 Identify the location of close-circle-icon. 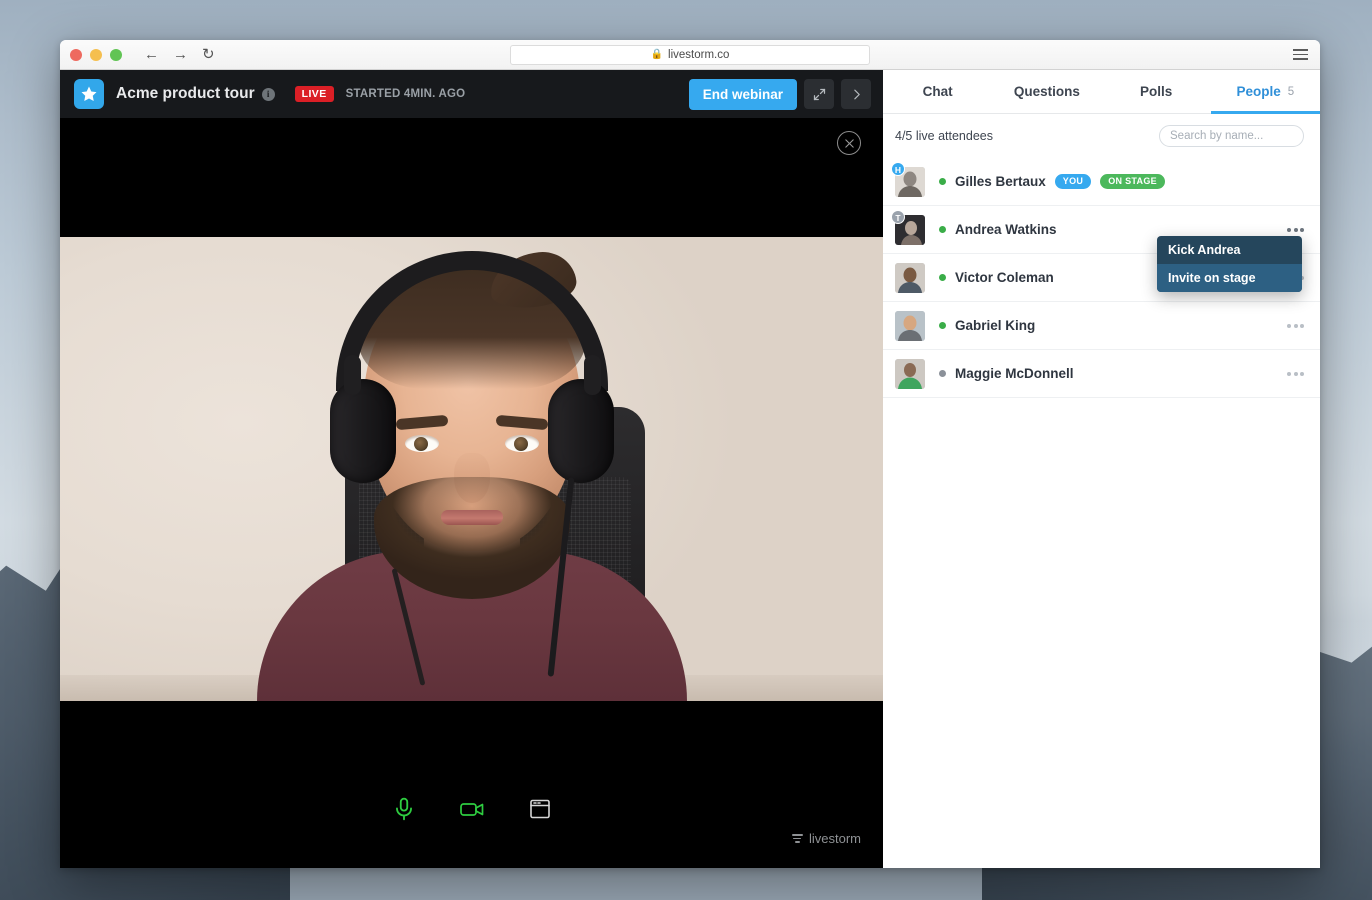
(849, 143).